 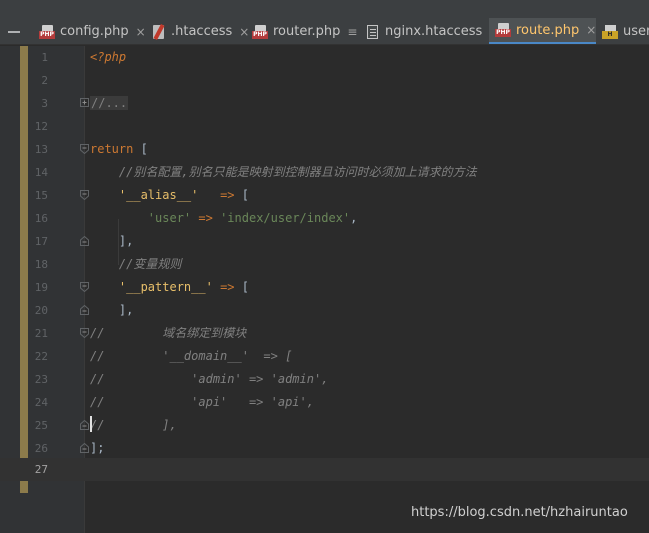 I want to click on htaccess-file-icon, so click(x=159, y=31).